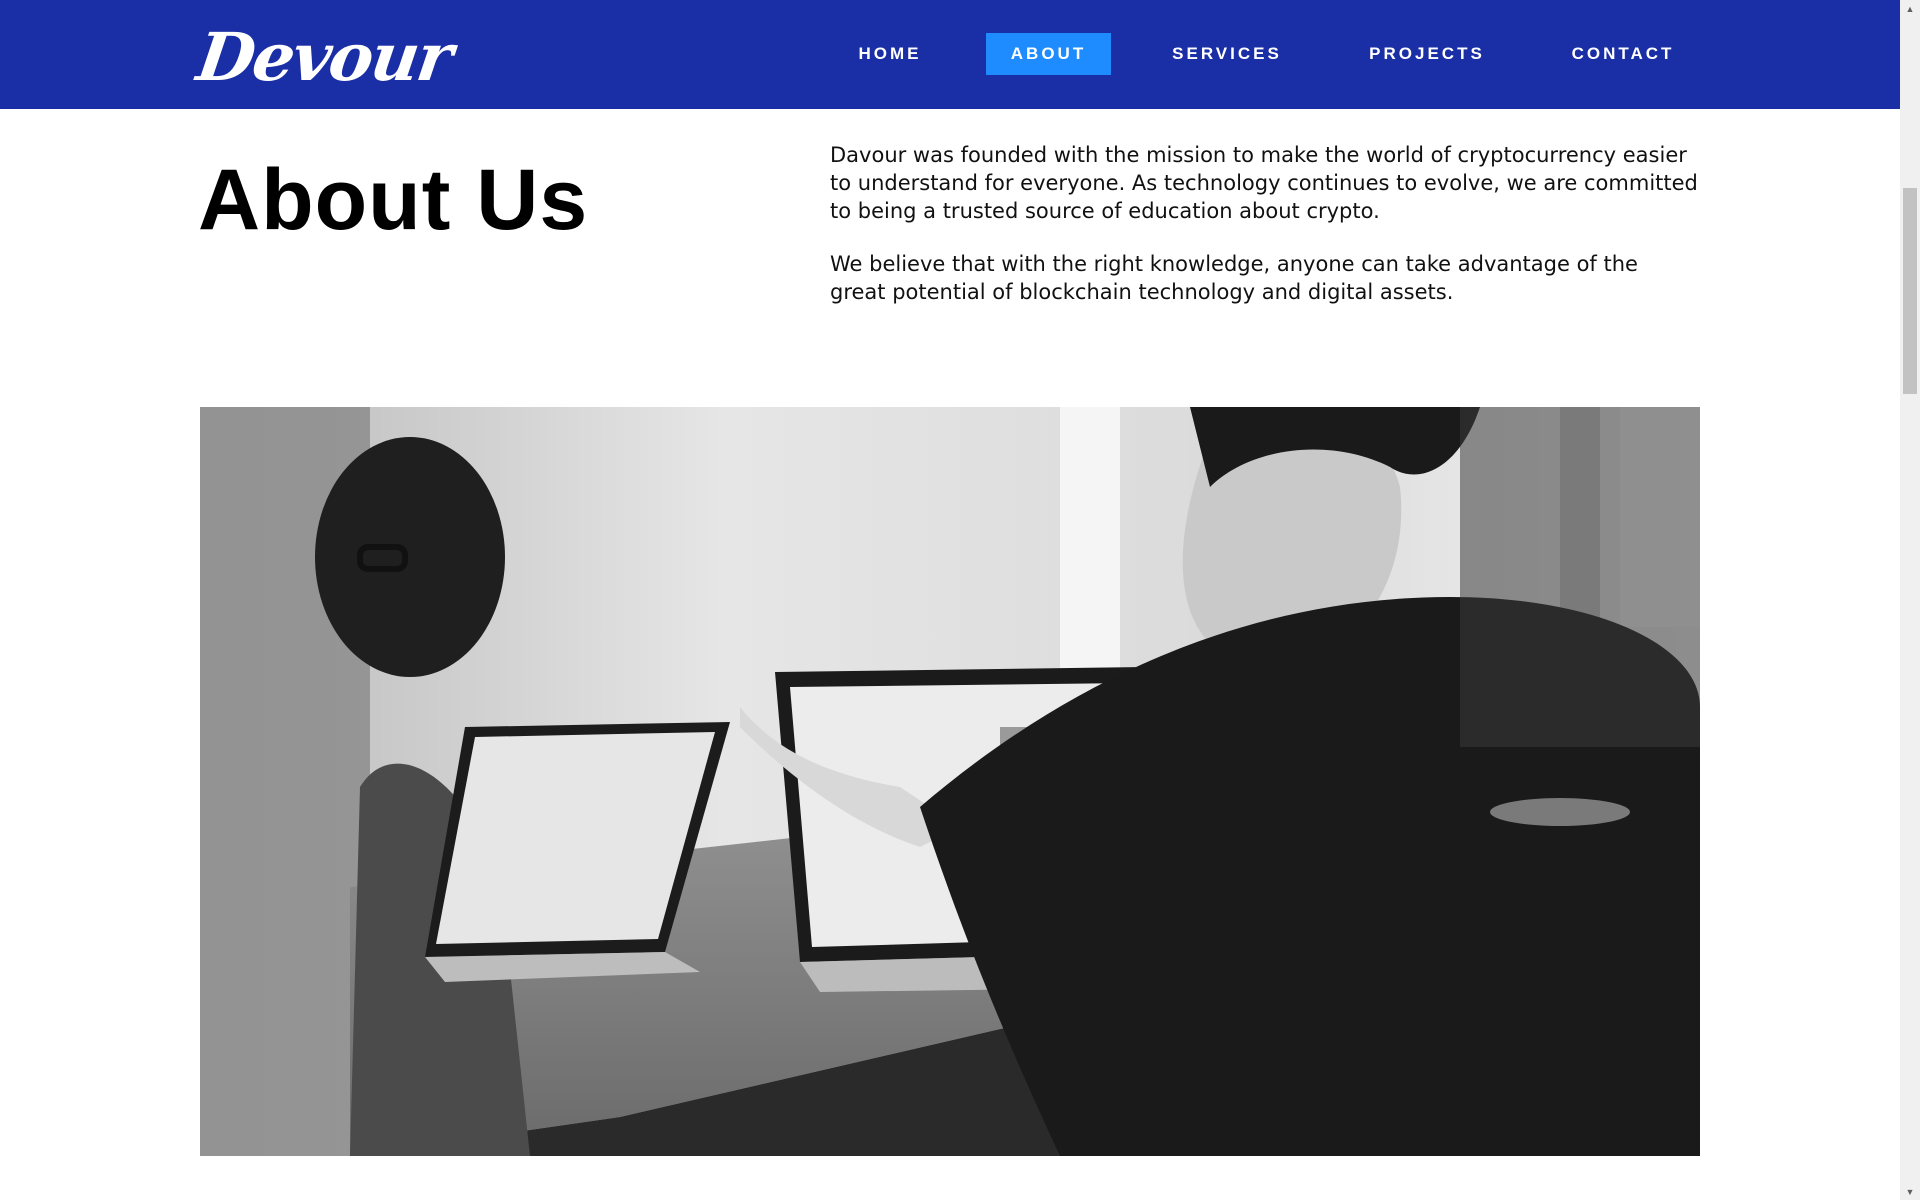 This screenshot has height=1200, width=1920. Describe the element at coordinates (1048, 54) in the screenshot. I see `nav-about-link: ABOUT` at that location.